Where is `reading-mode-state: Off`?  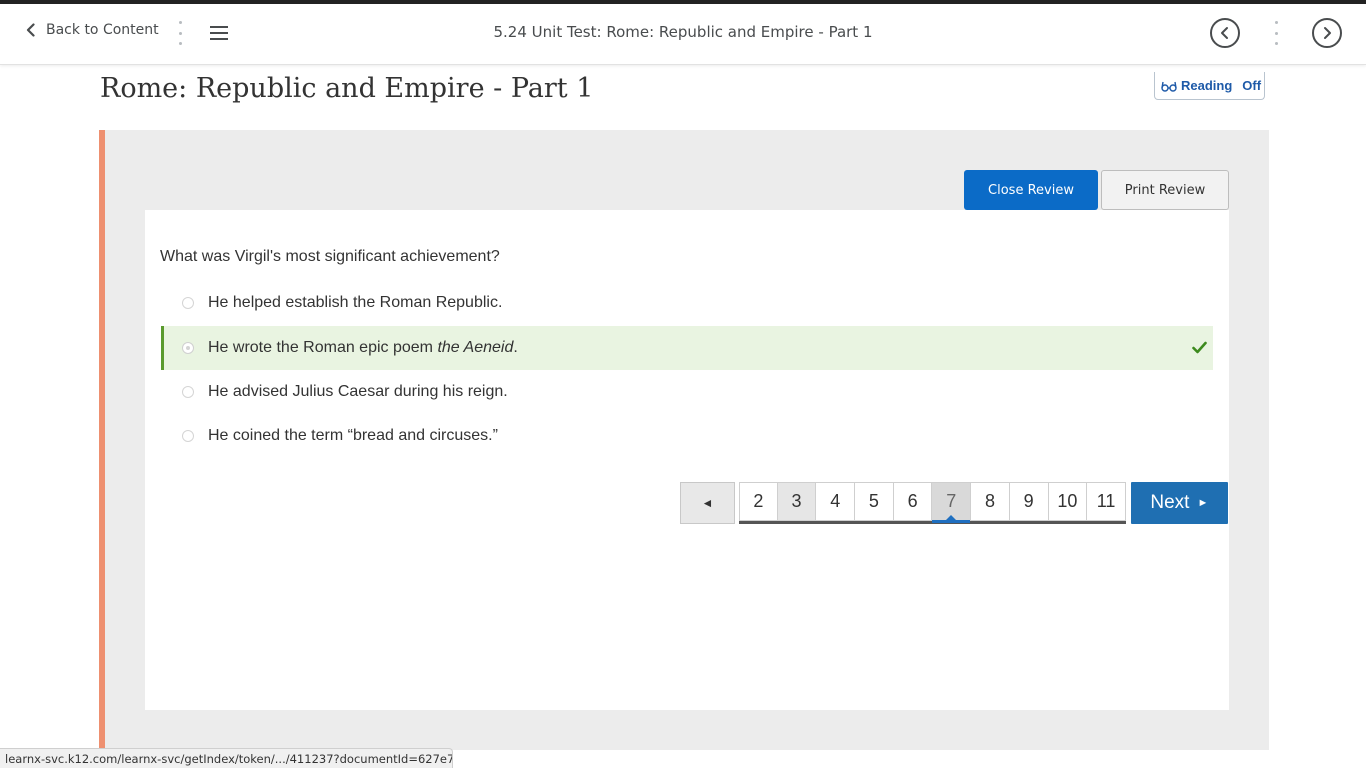 reading-mode-state: Off is located at coordinates (1252, 85).